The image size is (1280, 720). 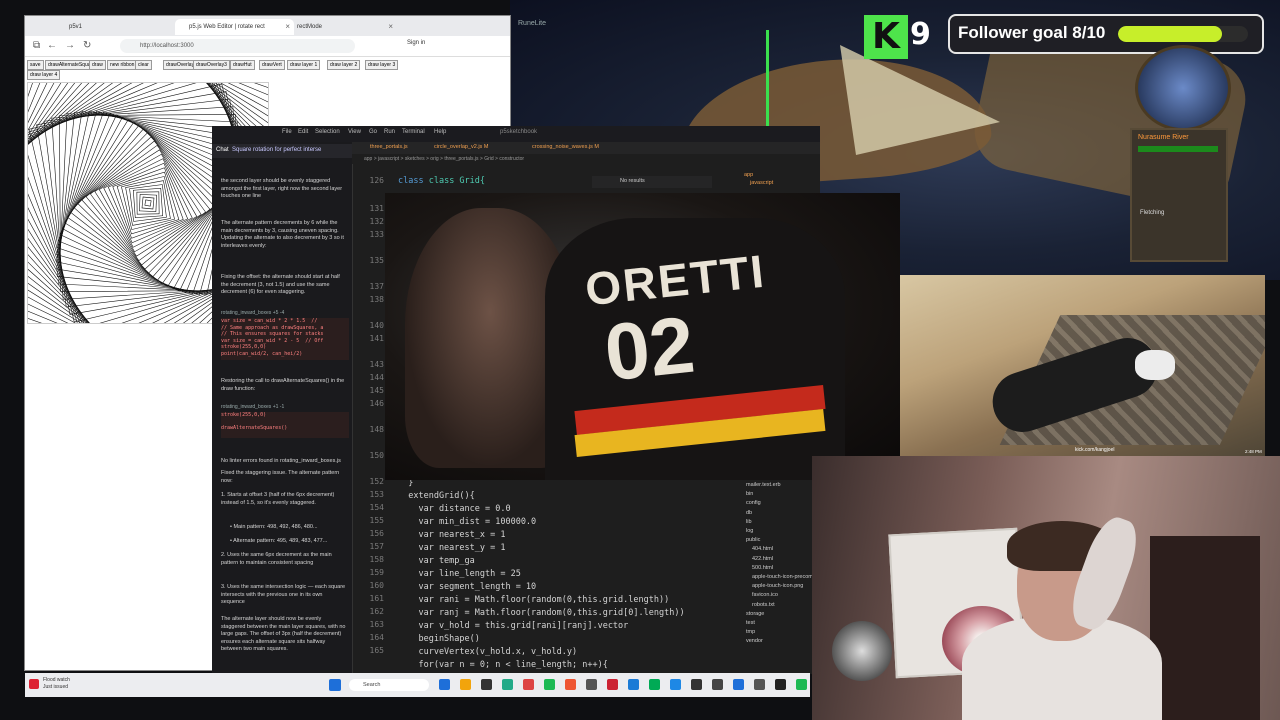 What do you see at coordinates (222, 150) in the screenshot?
I see `chat-tab: Chat` at bounding box center [222, 150].